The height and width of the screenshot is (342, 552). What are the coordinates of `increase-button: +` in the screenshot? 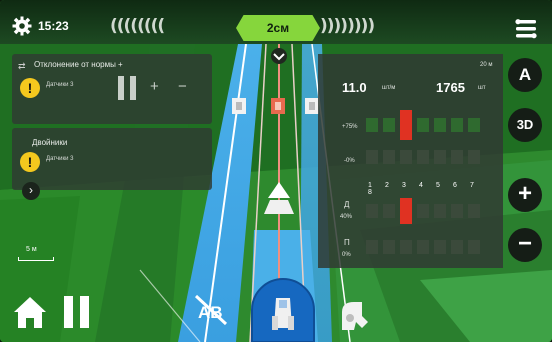 It's located at (154, 86).